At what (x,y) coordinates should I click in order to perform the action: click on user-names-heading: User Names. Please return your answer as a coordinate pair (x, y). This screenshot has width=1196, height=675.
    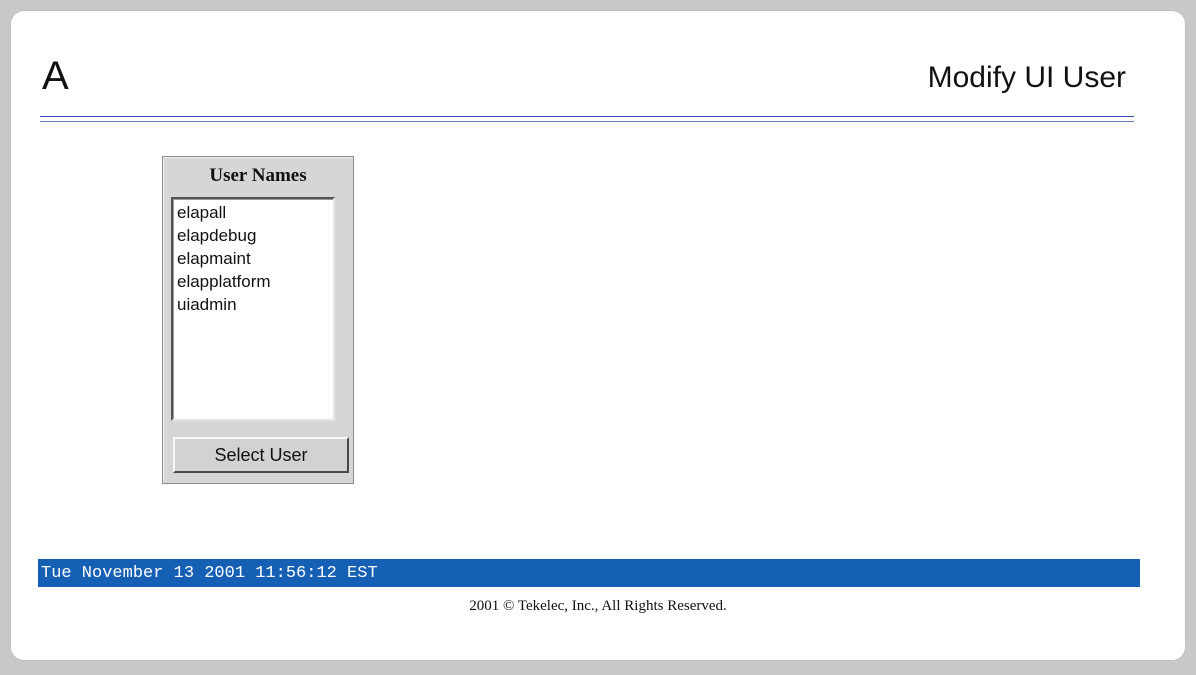
    Looking at the image, I should click on (258, 175).